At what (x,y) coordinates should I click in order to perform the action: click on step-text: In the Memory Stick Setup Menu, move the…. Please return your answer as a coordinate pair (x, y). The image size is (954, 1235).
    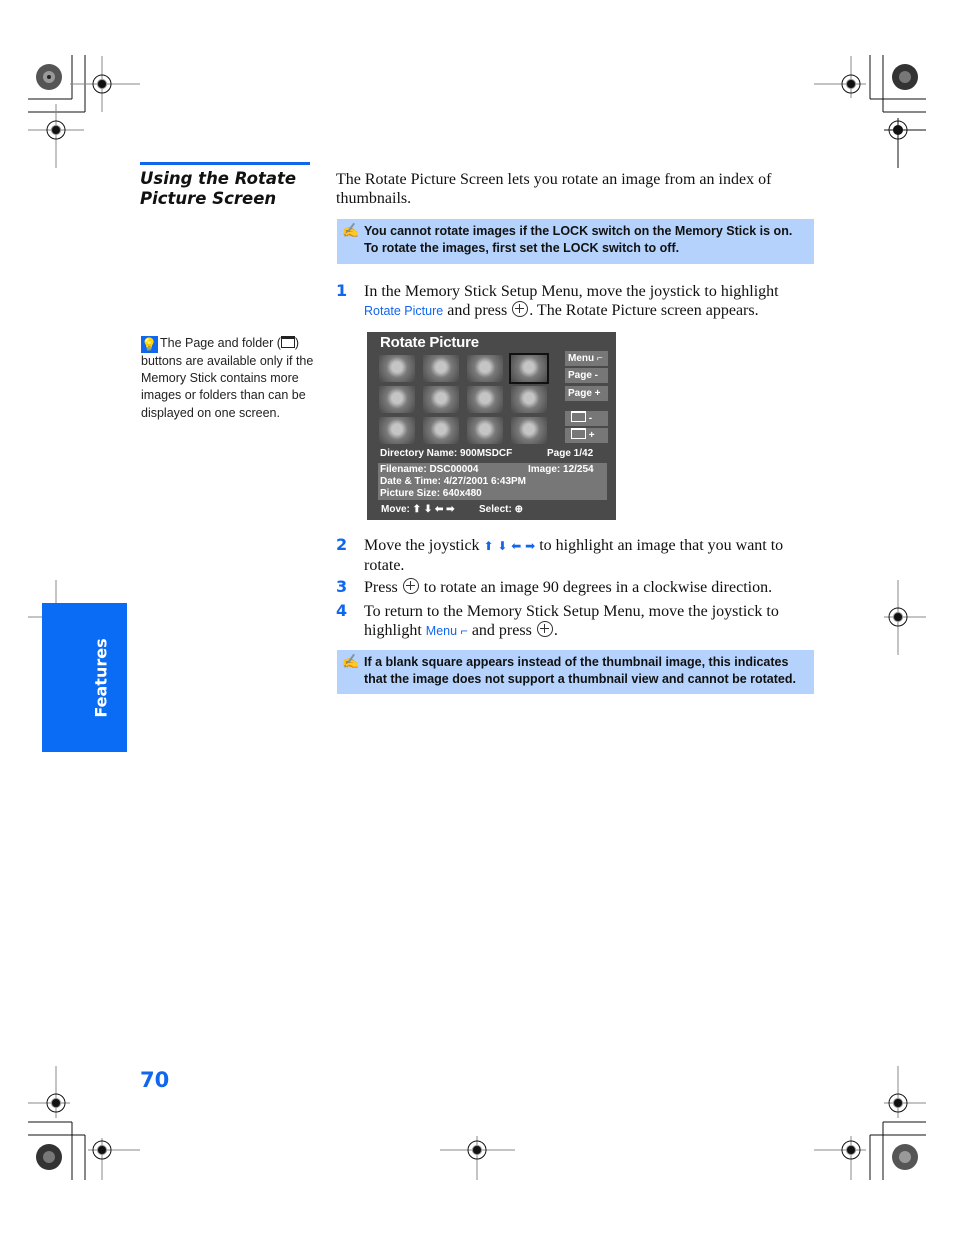
    Looking at the image, I should click on (590, 301).